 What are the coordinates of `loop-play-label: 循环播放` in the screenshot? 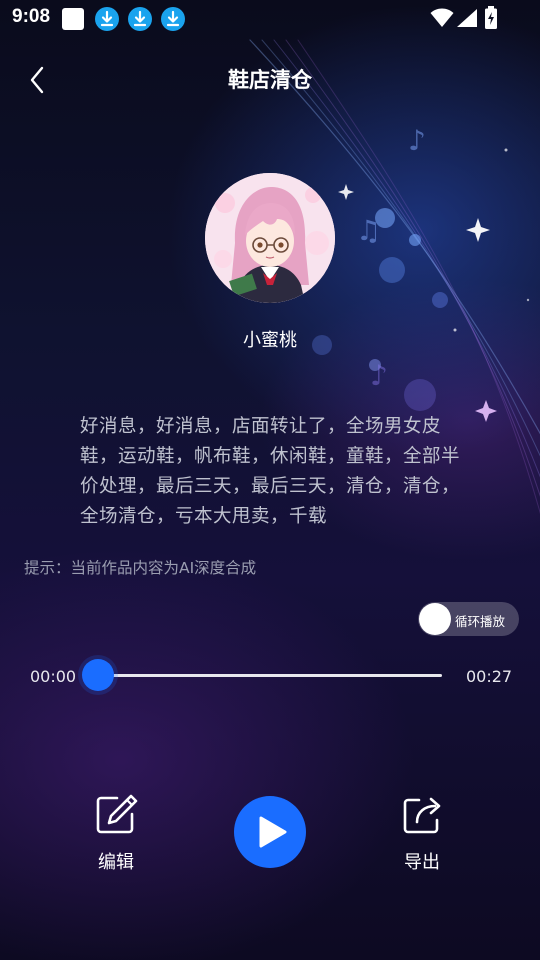 It's located at (480, 621).